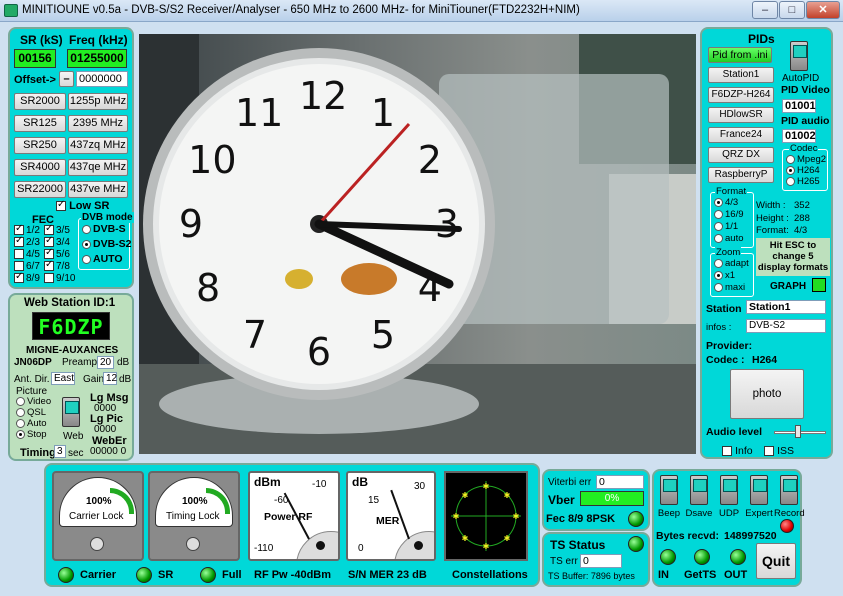 The image size is (843, 596). Describe the element at coordinates (792, 10) in the screenshot. I see `maximize-button: □` at that location.